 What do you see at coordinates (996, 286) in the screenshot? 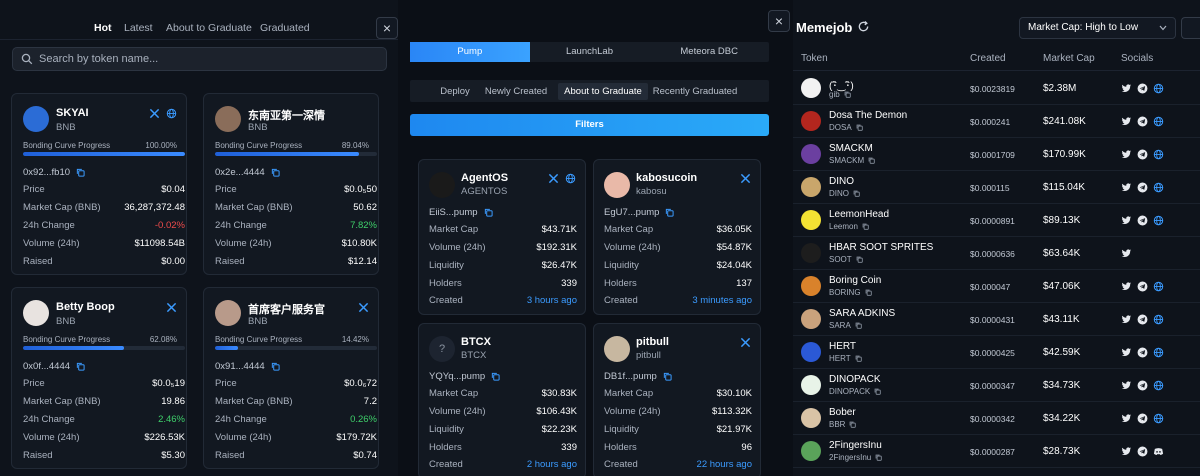
I see `table-row: Boring Coin BORING $0.000047 $47.06K` at bounding box center [996, 286].